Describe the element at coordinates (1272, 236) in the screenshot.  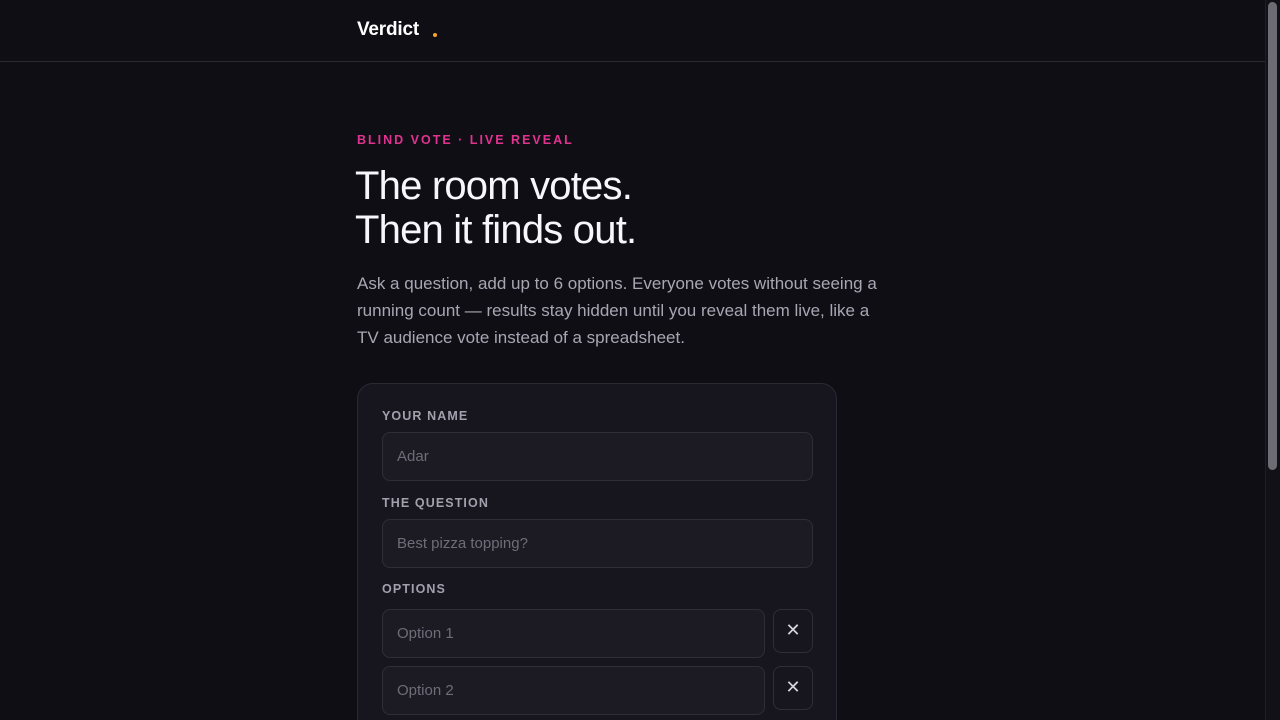
I see `scrollbar-thumb` at that location.